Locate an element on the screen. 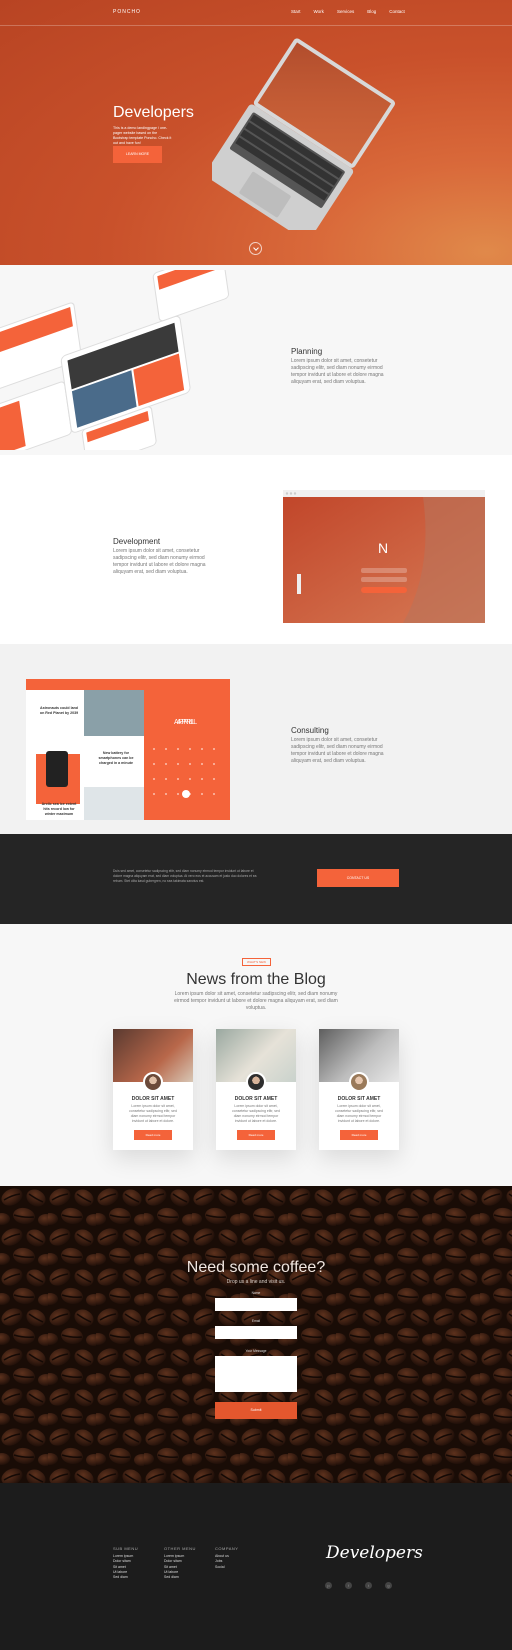 The height and width of the screenshot is (1650, 512). submit-button: Submit is located at coordinates (256, 1410).